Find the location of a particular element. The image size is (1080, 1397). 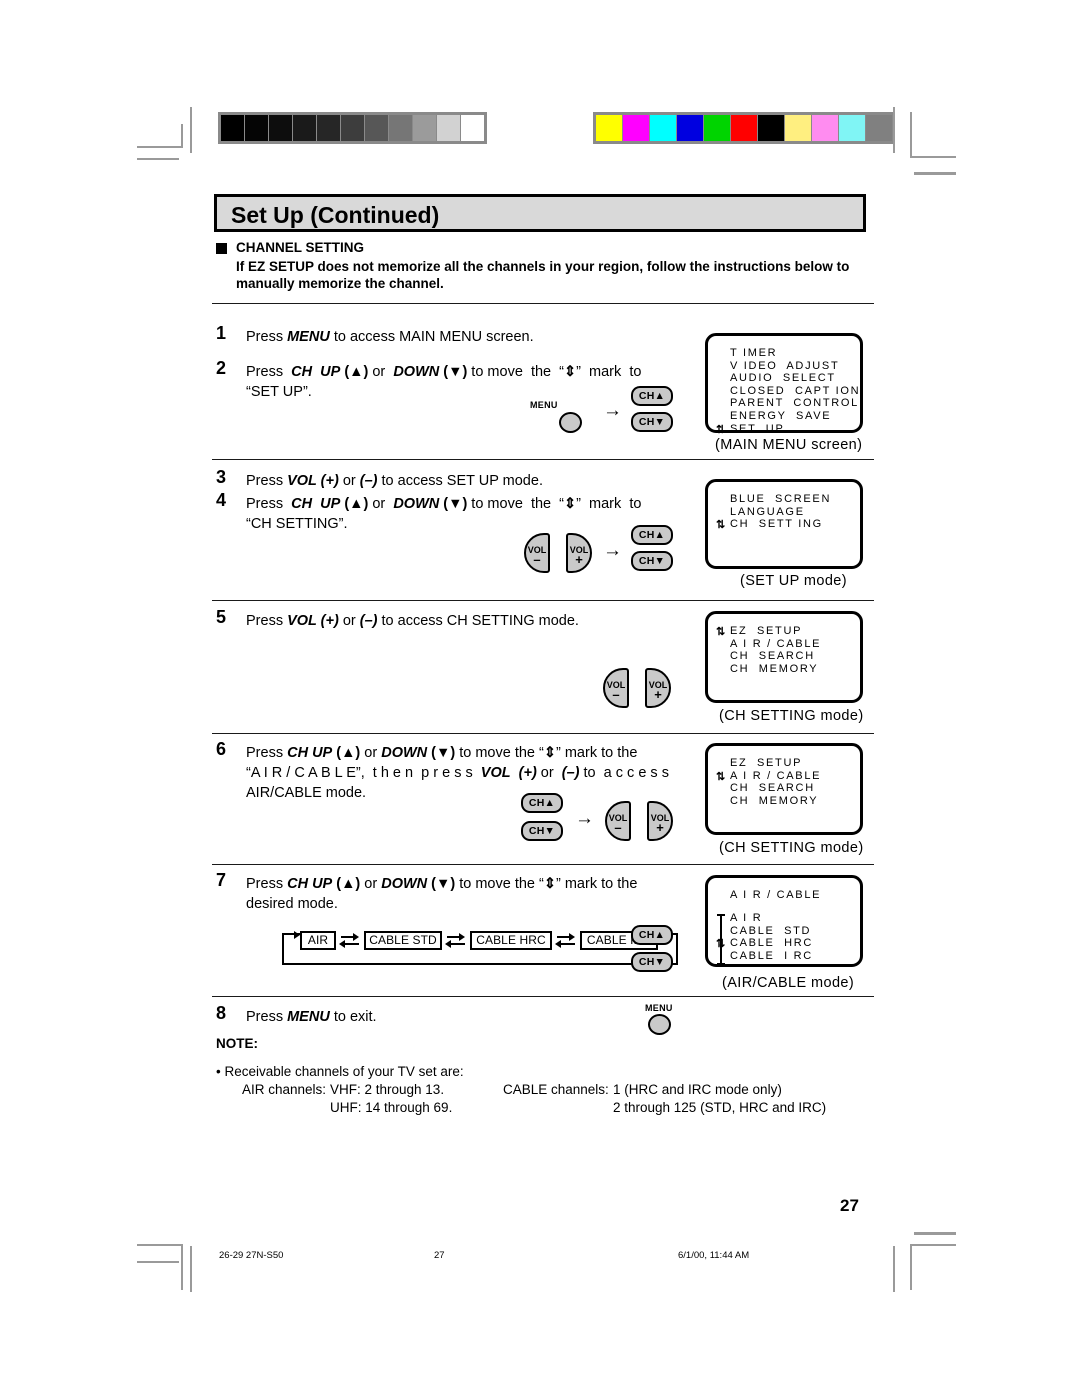

vol-minus-button-3: VOL – is located at coordinates (618, 821).